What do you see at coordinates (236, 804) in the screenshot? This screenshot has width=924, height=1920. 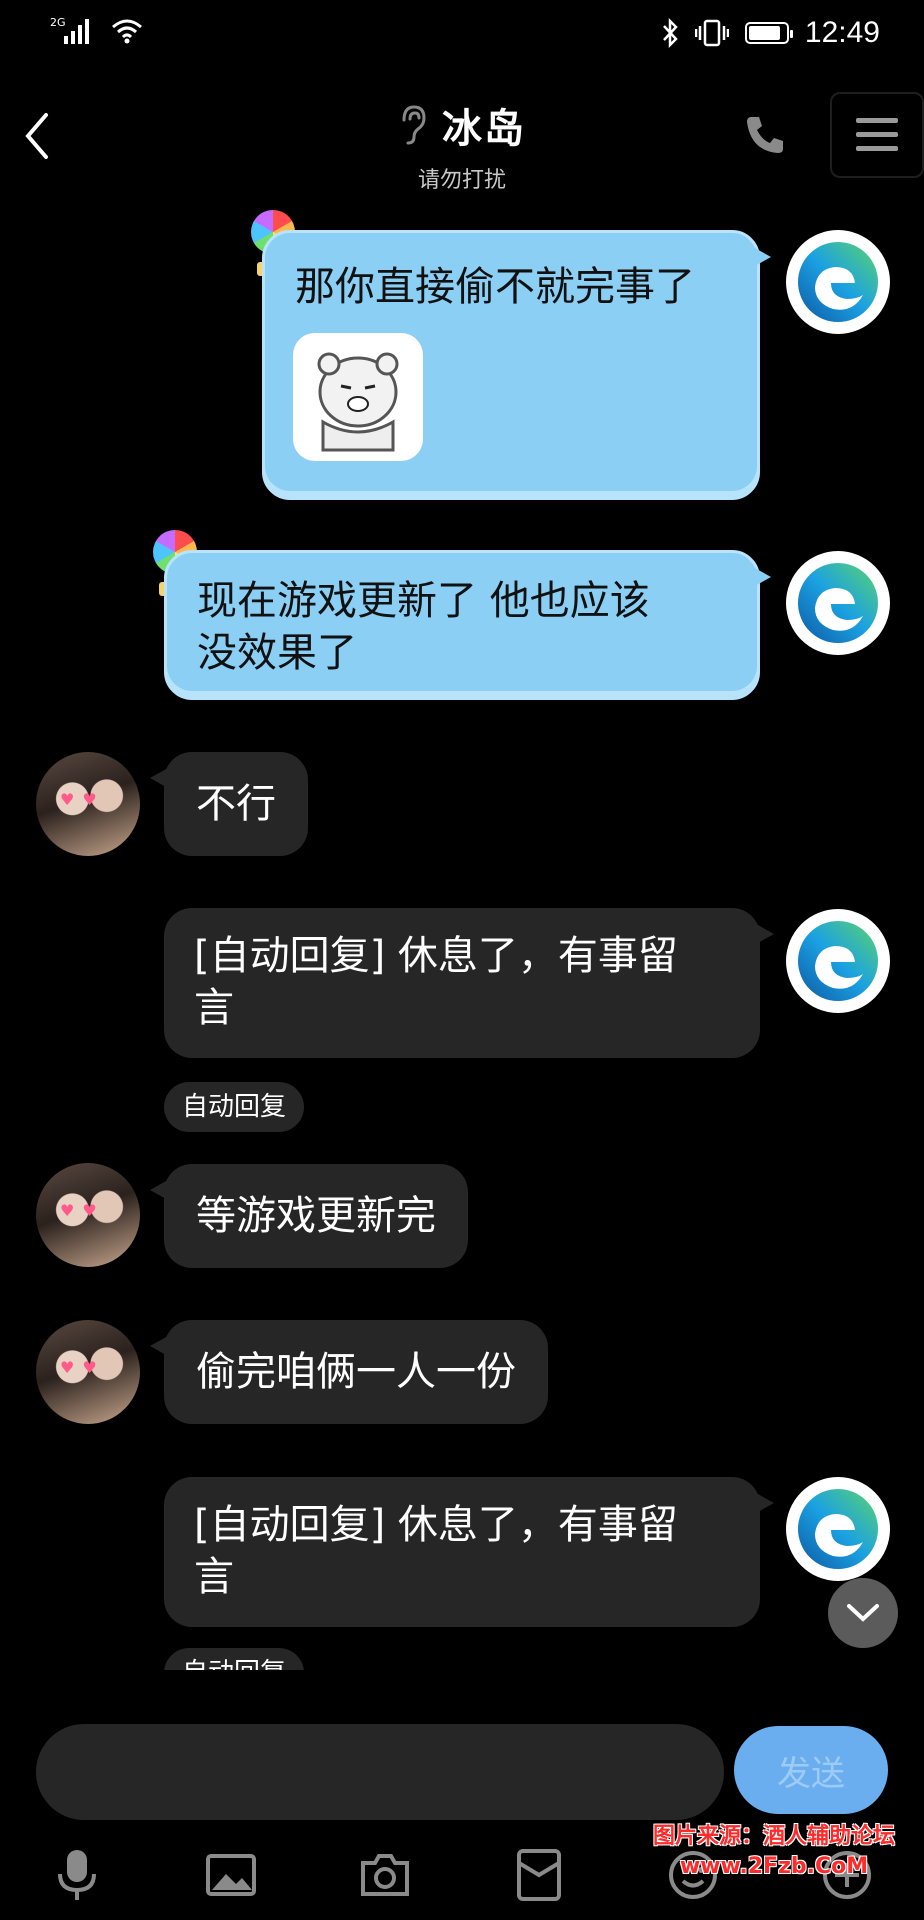 I see `message-text: 不行` at bounding box center [236, 804].